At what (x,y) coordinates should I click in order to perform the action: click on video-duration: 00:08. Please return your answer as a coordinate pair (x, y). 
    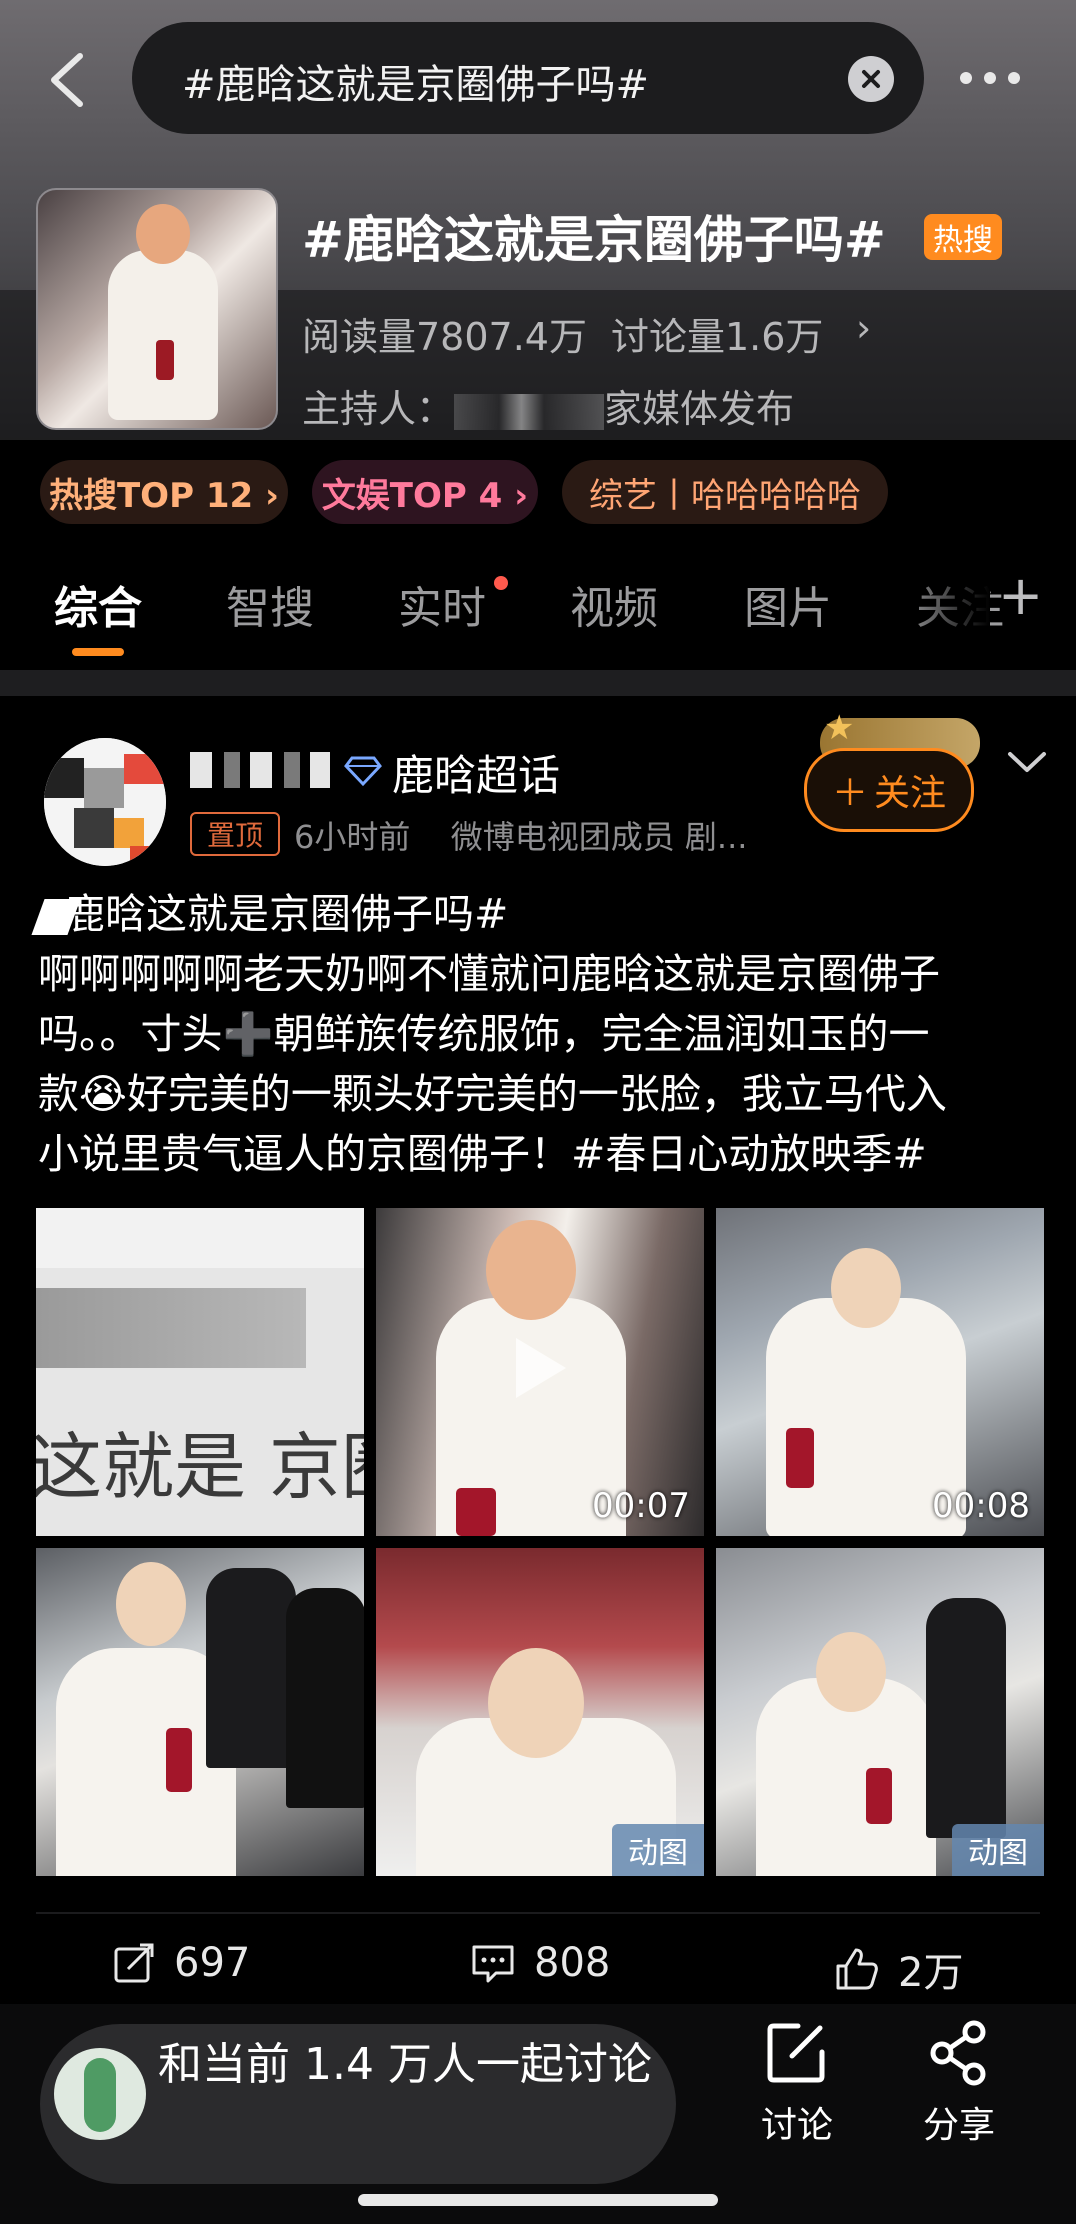
    Looking at the image, I should click on (981, 1506).